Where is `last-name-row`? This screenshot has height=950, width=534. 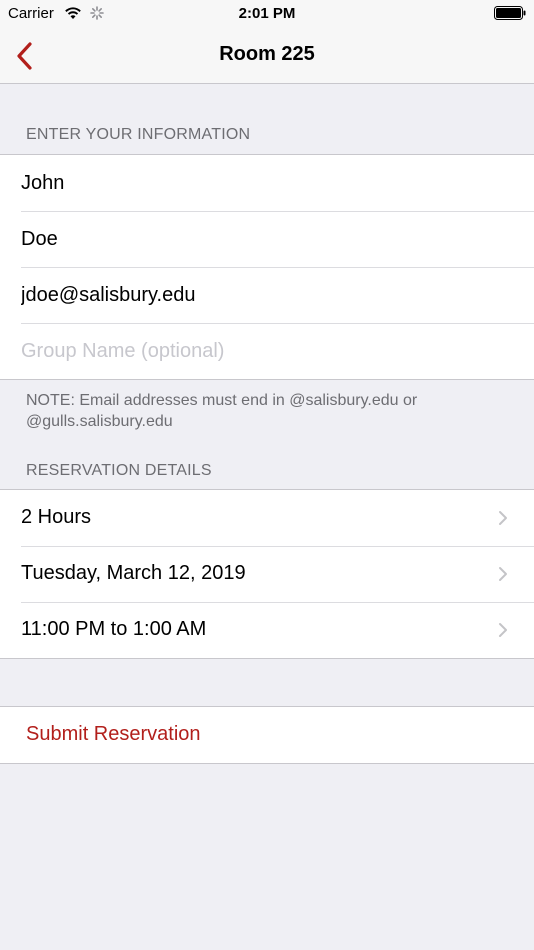
last-name-row is located at coordinates (267, 239).